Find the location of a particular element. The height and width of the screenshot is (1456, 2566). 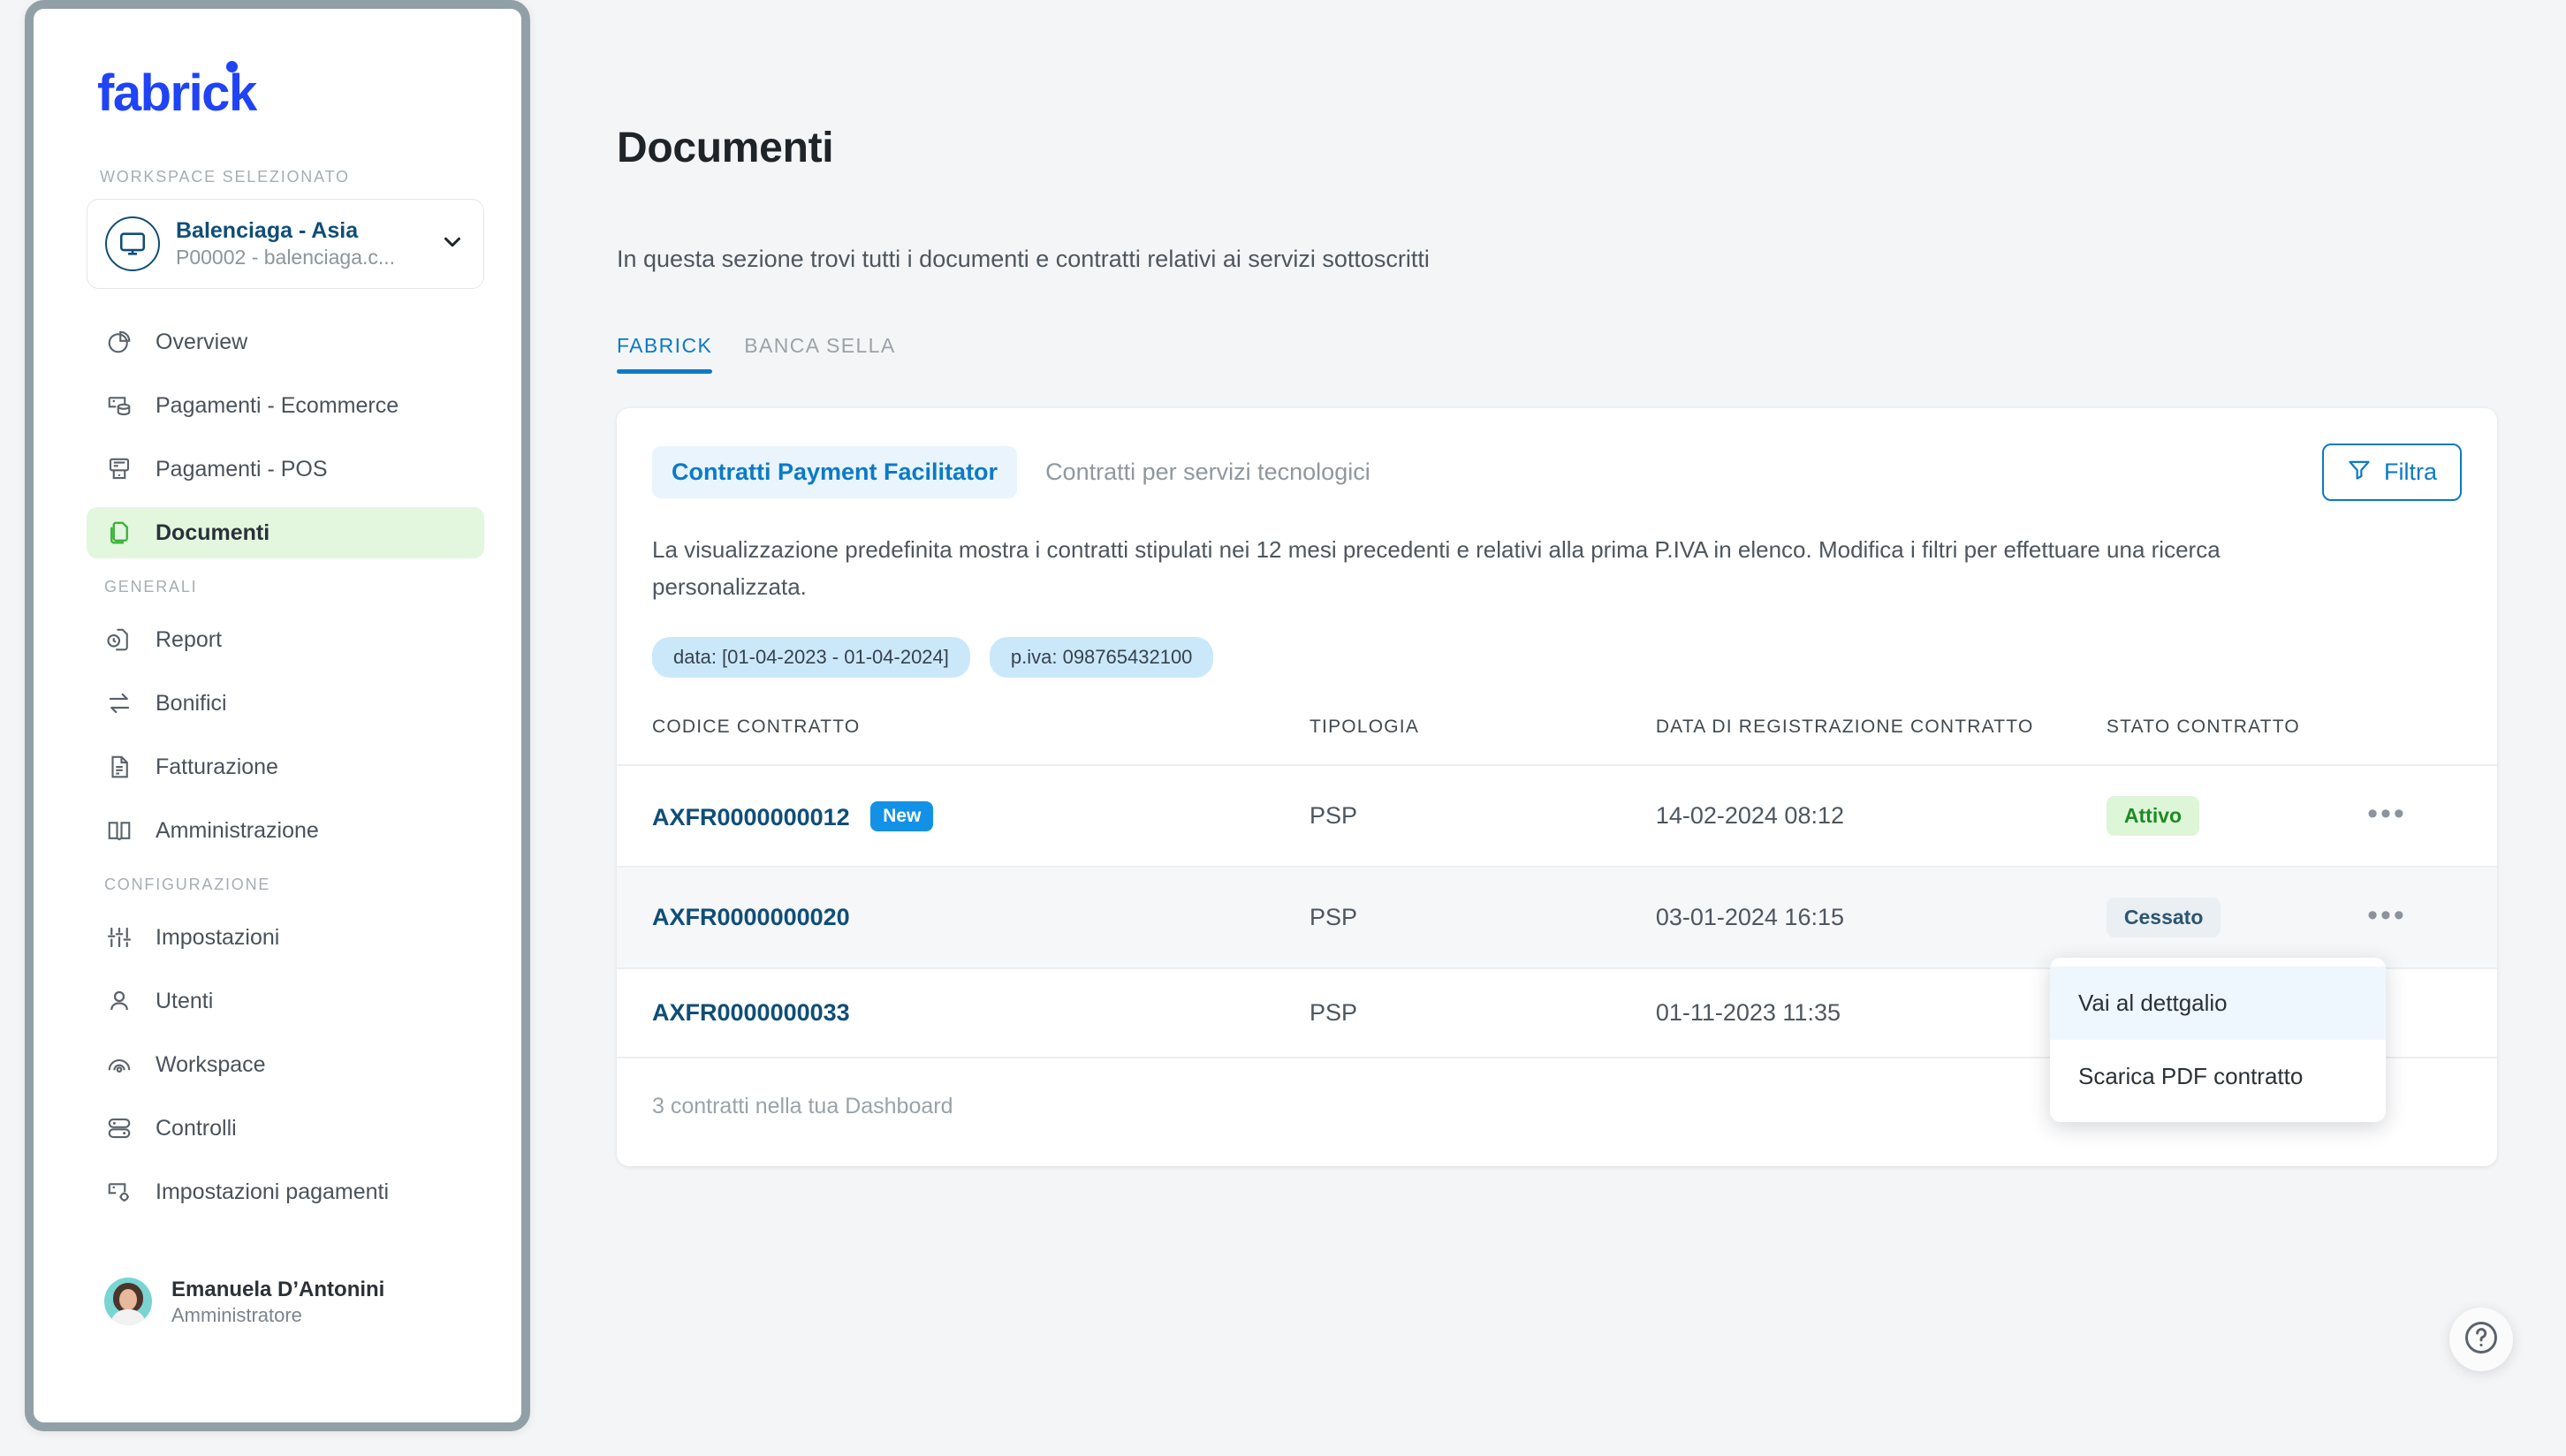

user-icon is located at coordinates (119, 1001).